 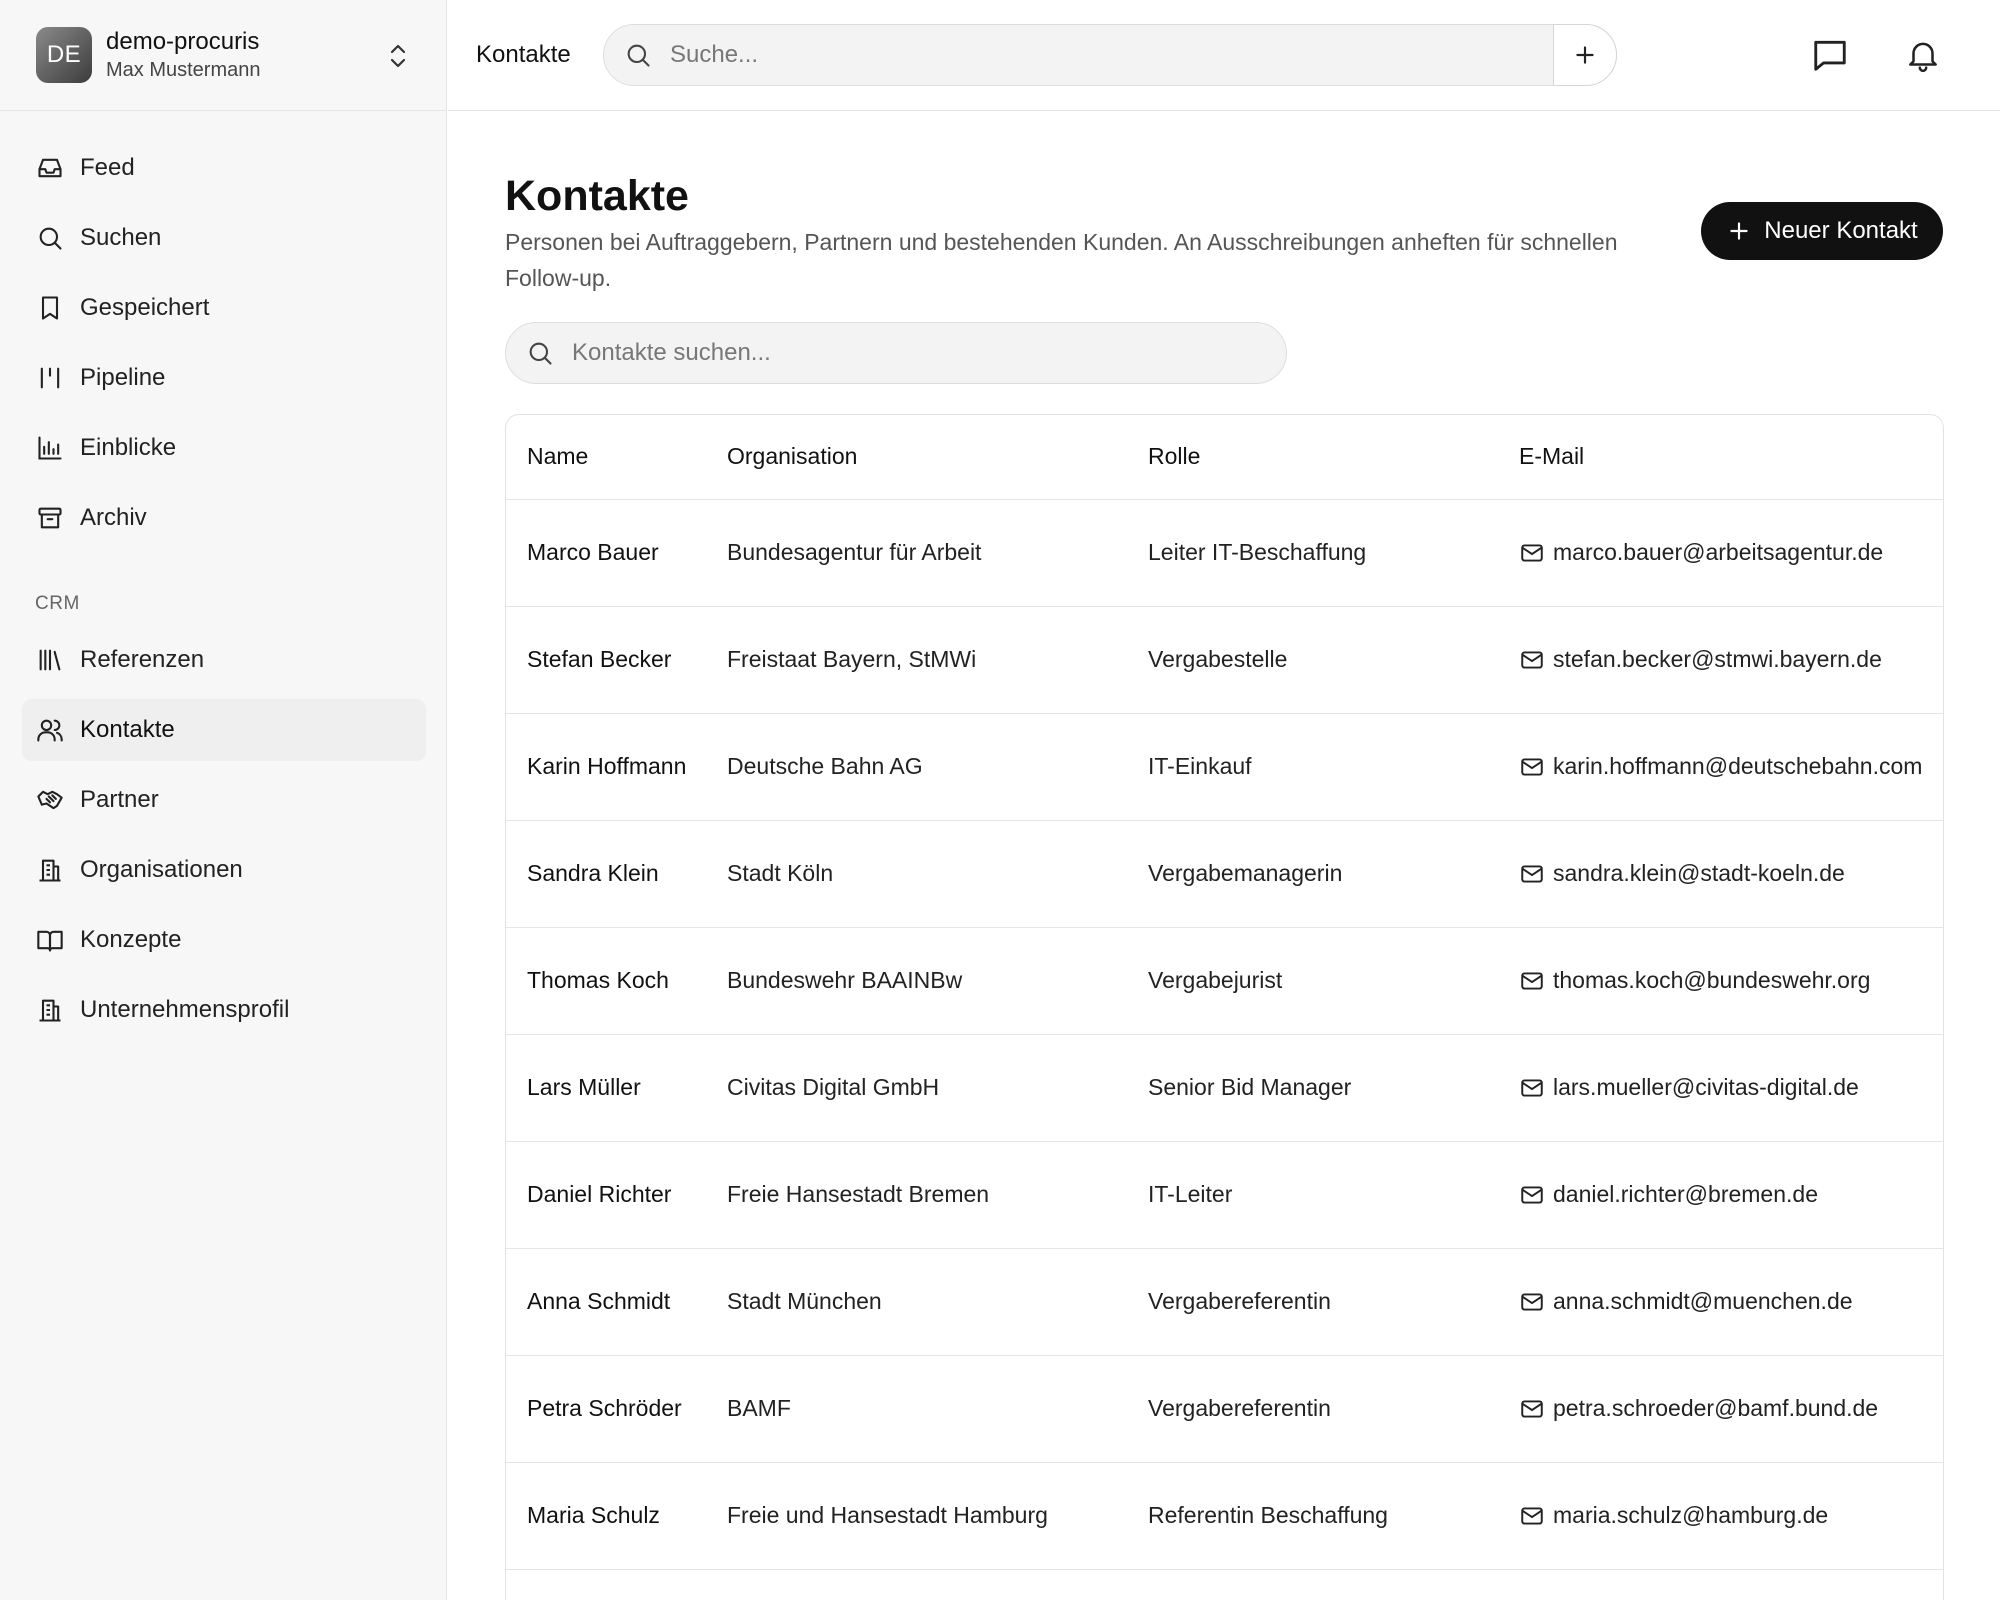 What do you see at coordinates (224, 448) in the screenshot?
I see `sidebar-item-einblicke: Einblicke` at bounding box center [224, 448].